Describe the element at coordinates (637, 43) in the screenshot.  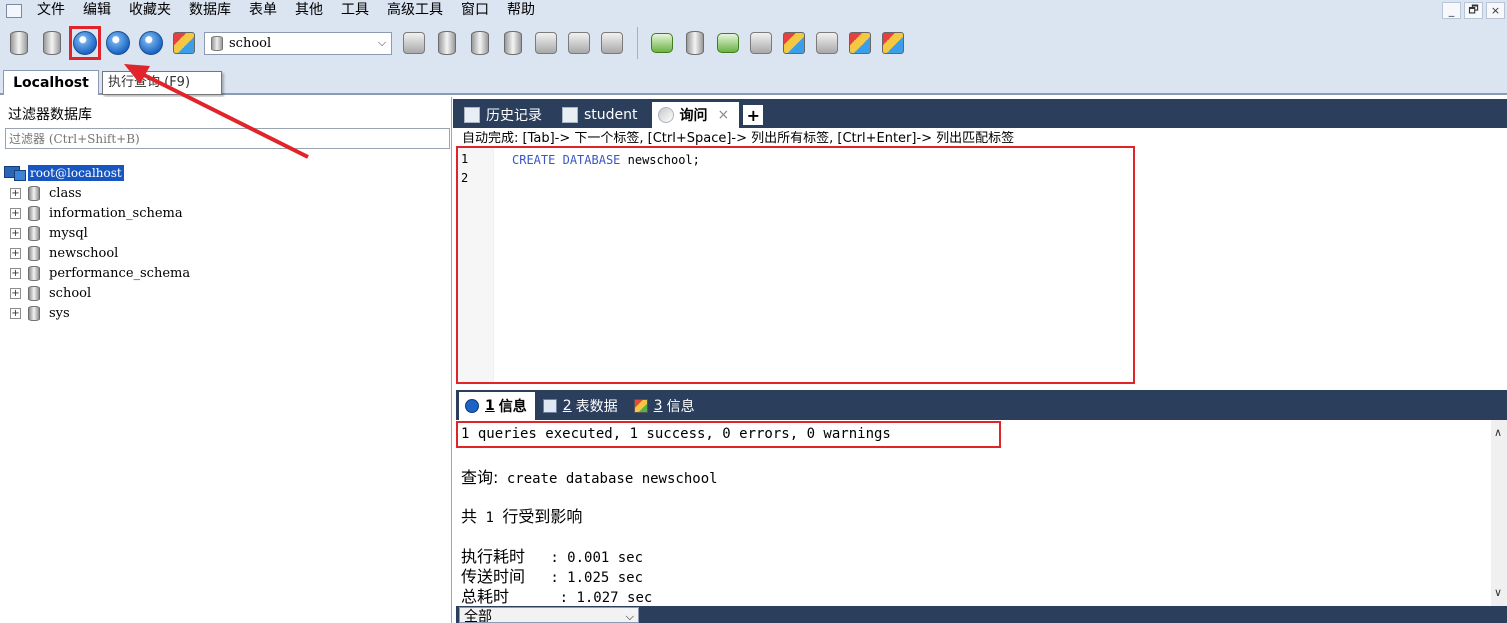
I see `toolbar-separator` at that location.